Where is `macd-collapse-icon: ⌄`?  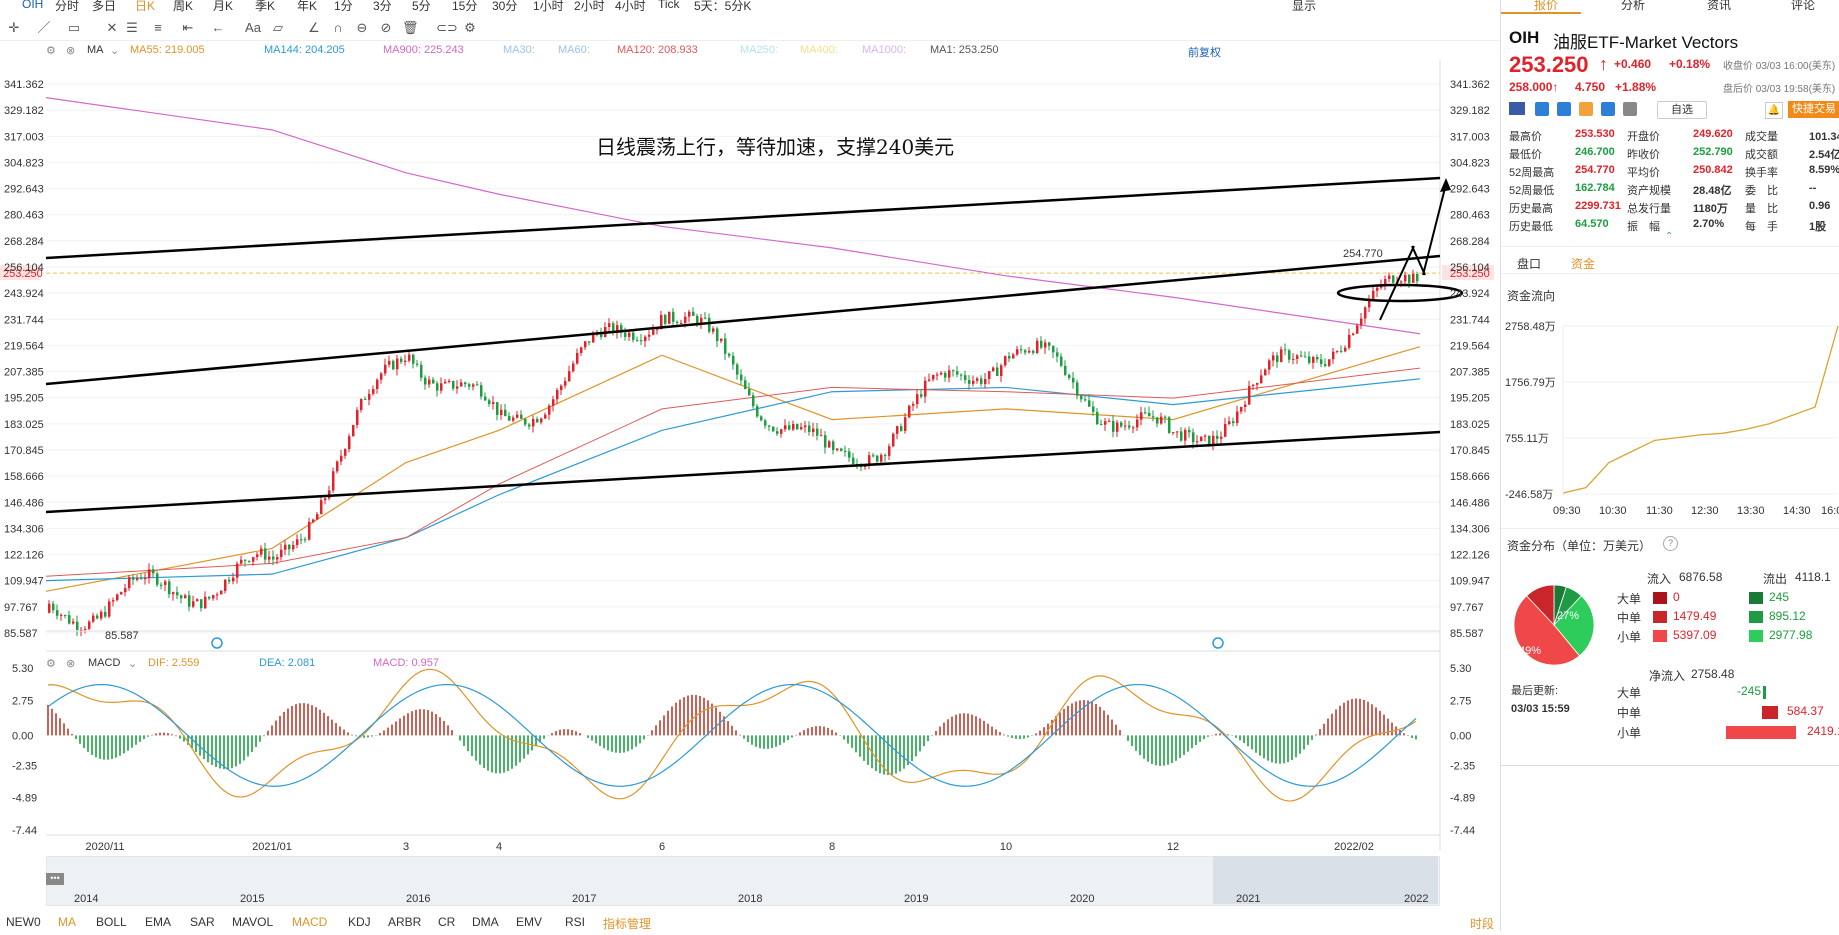
macd-collapse-icon: ⌄ is located at coordinates (132, 663).